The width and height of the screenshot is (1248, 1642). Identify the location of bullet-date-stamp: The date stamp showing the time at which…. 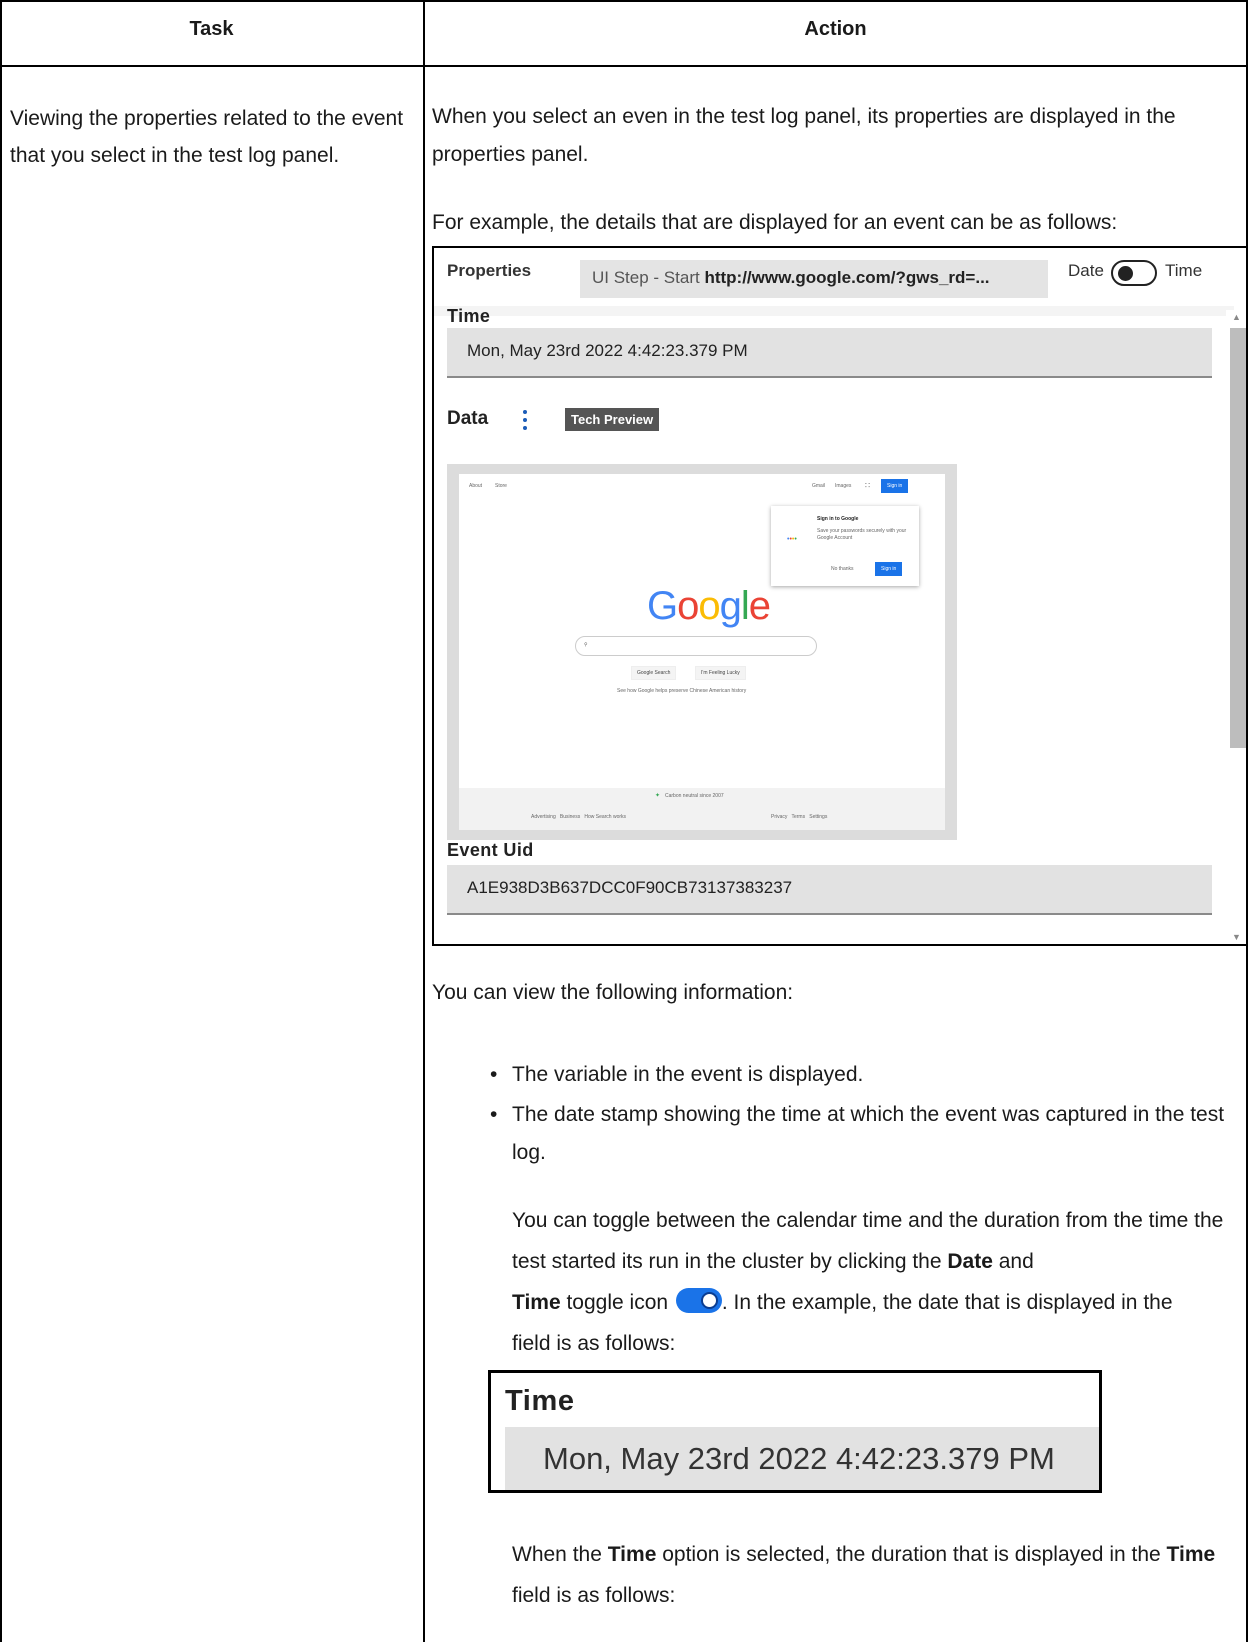
(868, 1133).